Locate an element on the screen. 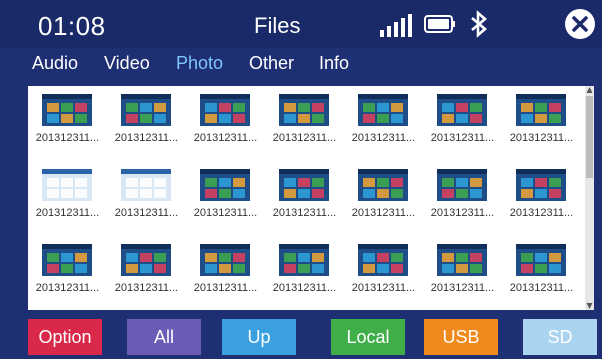  bluetooth-icon is located at coordinates (479, 24).